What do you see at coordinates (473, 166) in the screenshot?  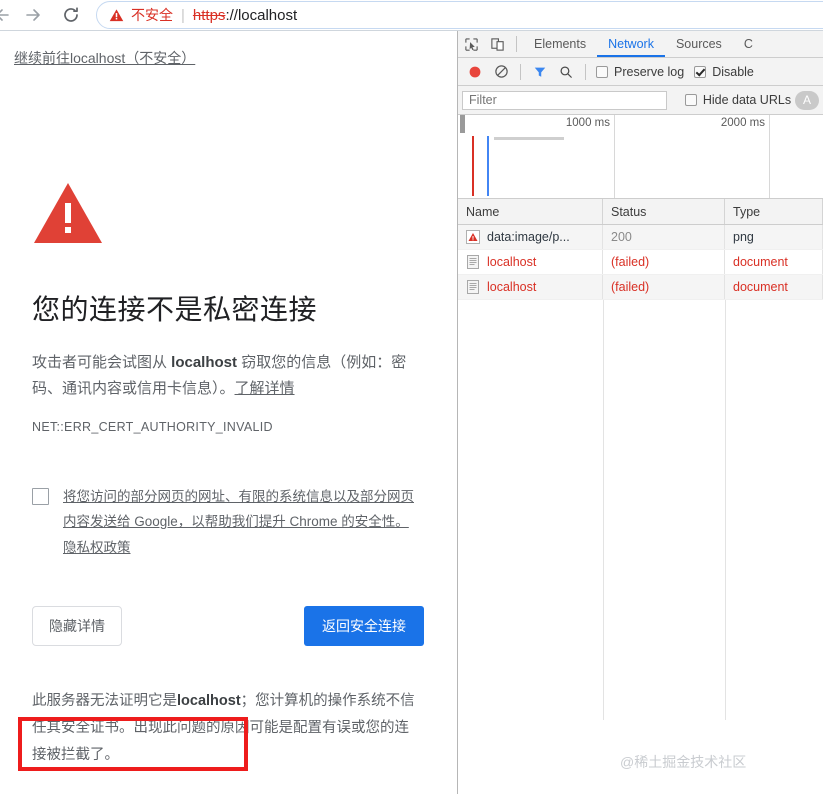 I see `timeline-event-red` at bounding box center [473, 166].